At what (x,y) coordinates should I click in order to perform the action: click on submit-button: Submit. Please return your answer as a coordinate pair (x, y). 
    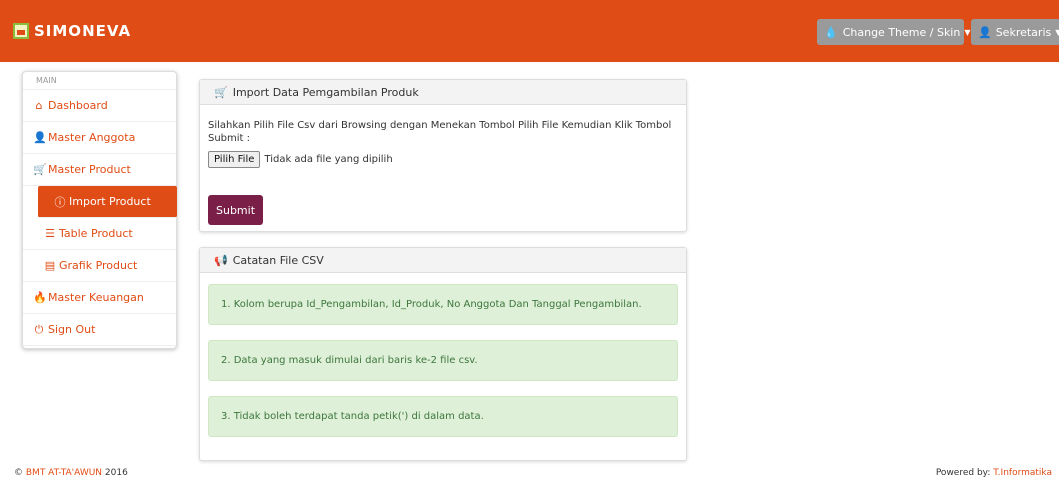
    Looking at the image, I should click on (235, 210).